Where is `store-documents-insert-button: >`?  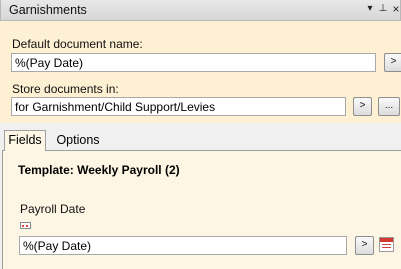
store-documents-insert-button: > is located at coordinates (362, 106).